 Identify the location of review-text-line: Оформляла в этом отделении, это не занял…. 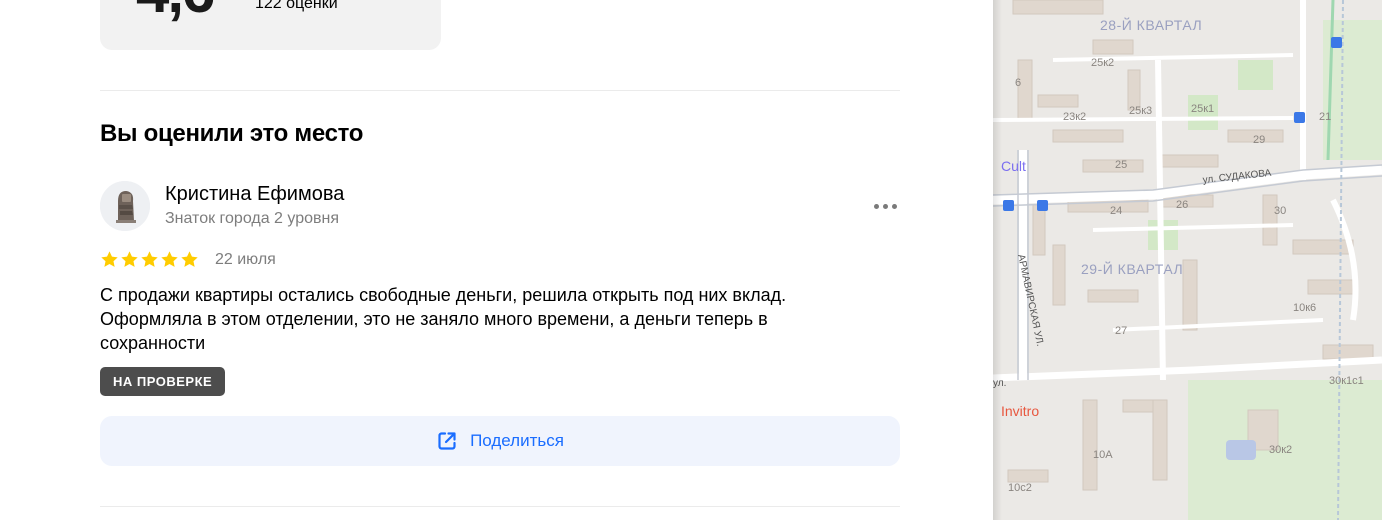
(434, 319).